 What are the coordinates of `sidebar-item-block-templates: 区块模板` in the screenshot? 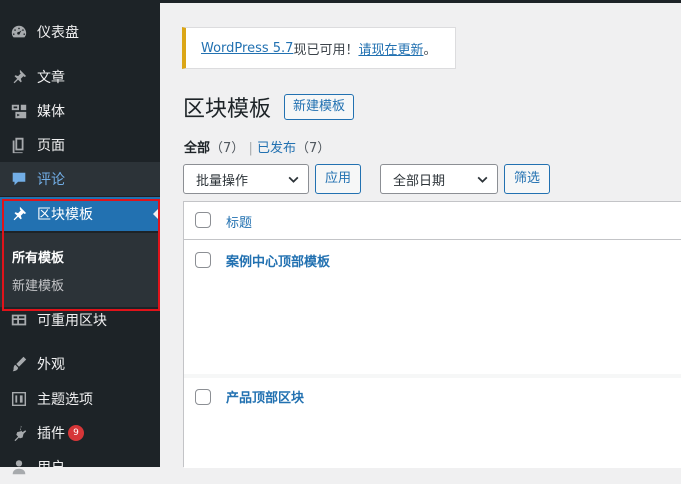 It's located at (80, 214).